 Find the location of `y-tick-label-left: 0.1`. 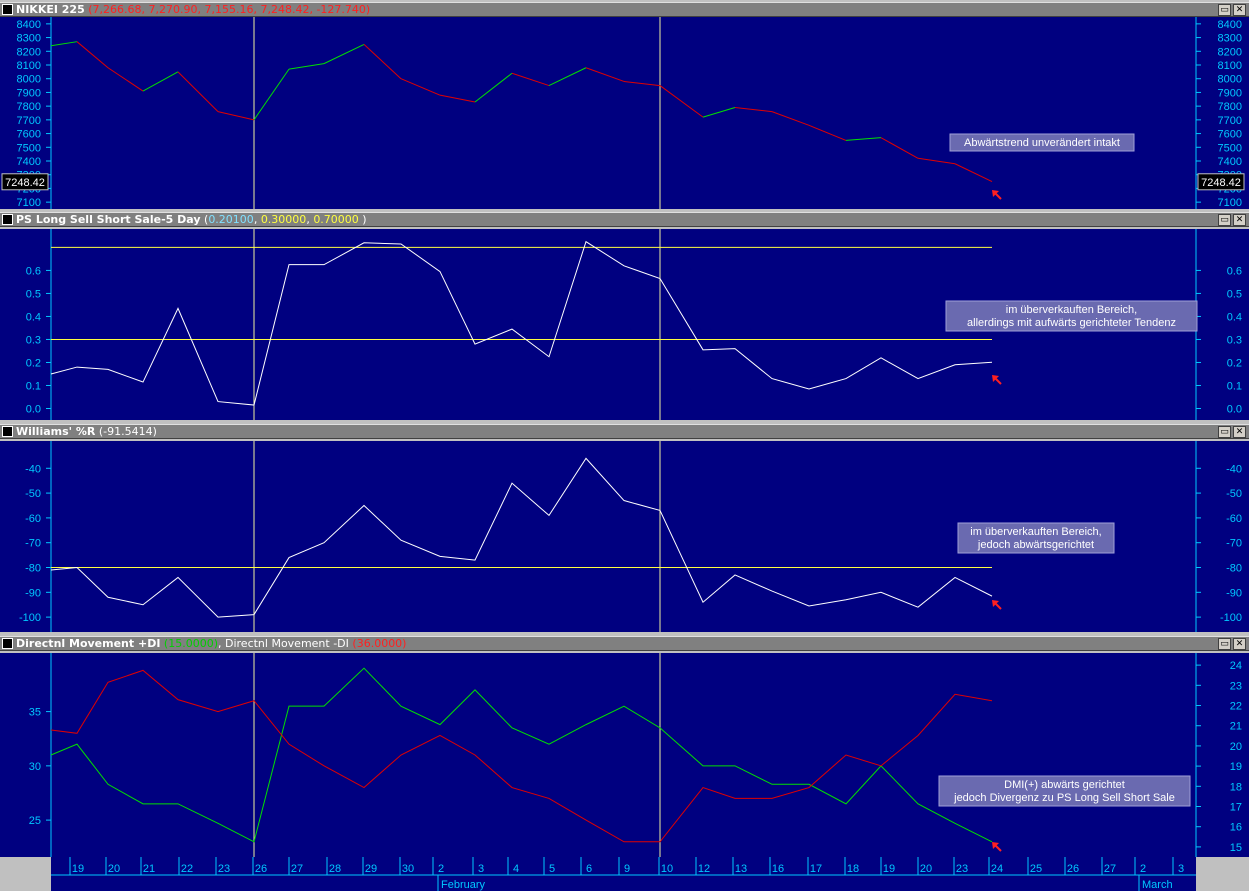

y-tick-label-left: 0.1 is located at coordinates (33, 386).